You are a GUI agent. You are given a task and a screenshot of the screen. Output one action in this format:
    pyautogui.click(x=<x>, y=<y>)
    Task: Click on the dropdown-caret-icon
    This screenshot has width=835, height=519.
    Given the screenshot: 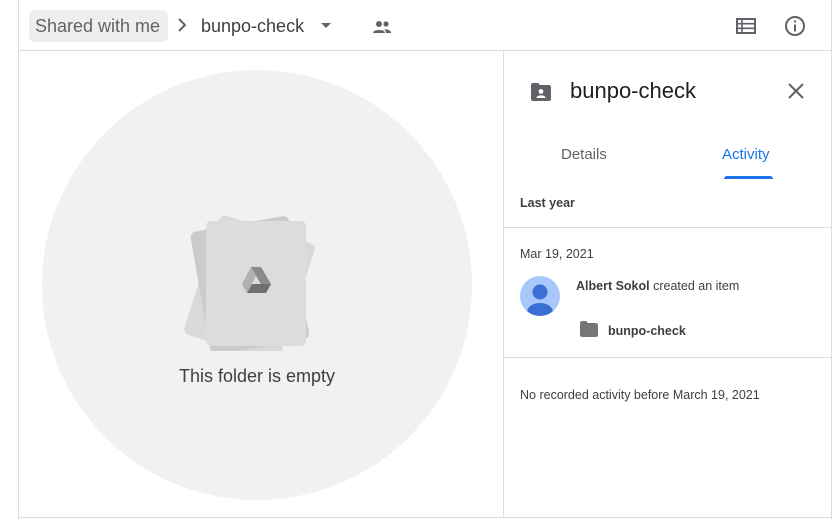 What is the action you would take?
    pyautogui.click(x=326, y=26)
    